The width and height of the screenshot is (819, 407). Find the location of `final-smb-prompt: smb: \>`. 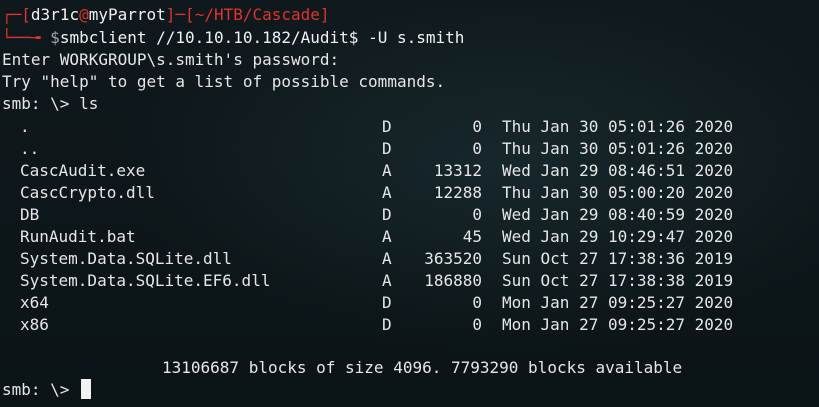

final-smb-prompt: smb: \> is located at coordinates (47, 390).